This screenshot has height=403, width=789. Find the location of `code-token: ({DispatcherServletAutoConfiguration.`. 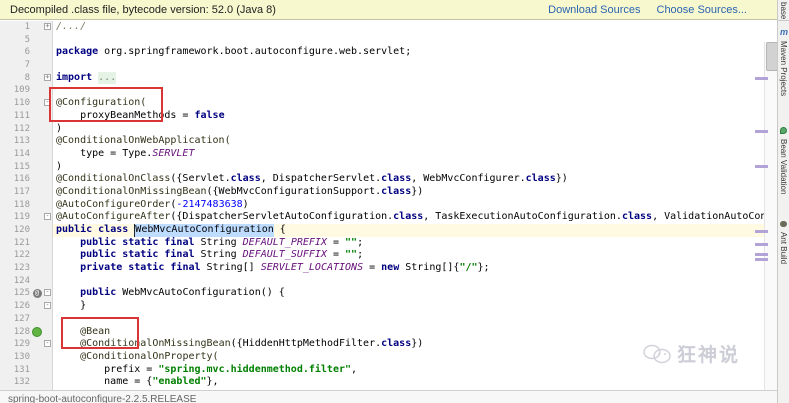

code-token: ({DispatcherServletAutoConfiguration. is located at coordinates (282, 217).